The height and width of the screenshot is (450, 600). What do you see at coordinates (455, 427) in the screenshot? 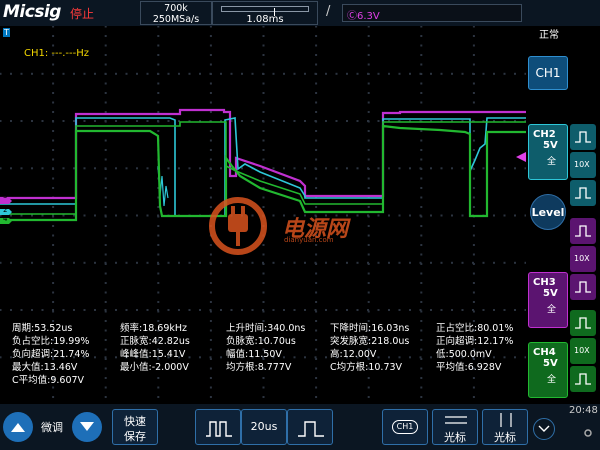
I see `horizontal-cursor-button: 光标` at bounding box center [455, 427].